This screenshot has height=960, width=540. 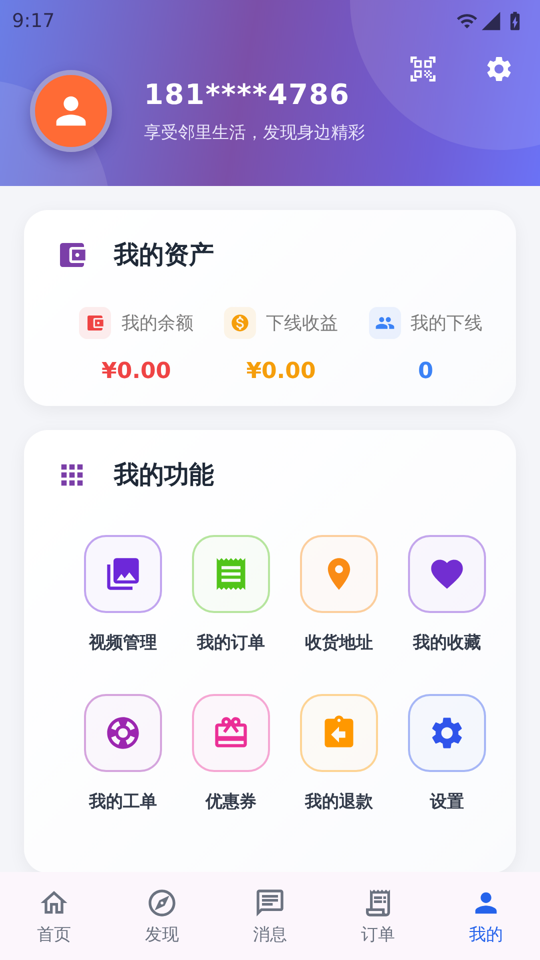 I want to click on compass-icon, so click(x=162, y=902).